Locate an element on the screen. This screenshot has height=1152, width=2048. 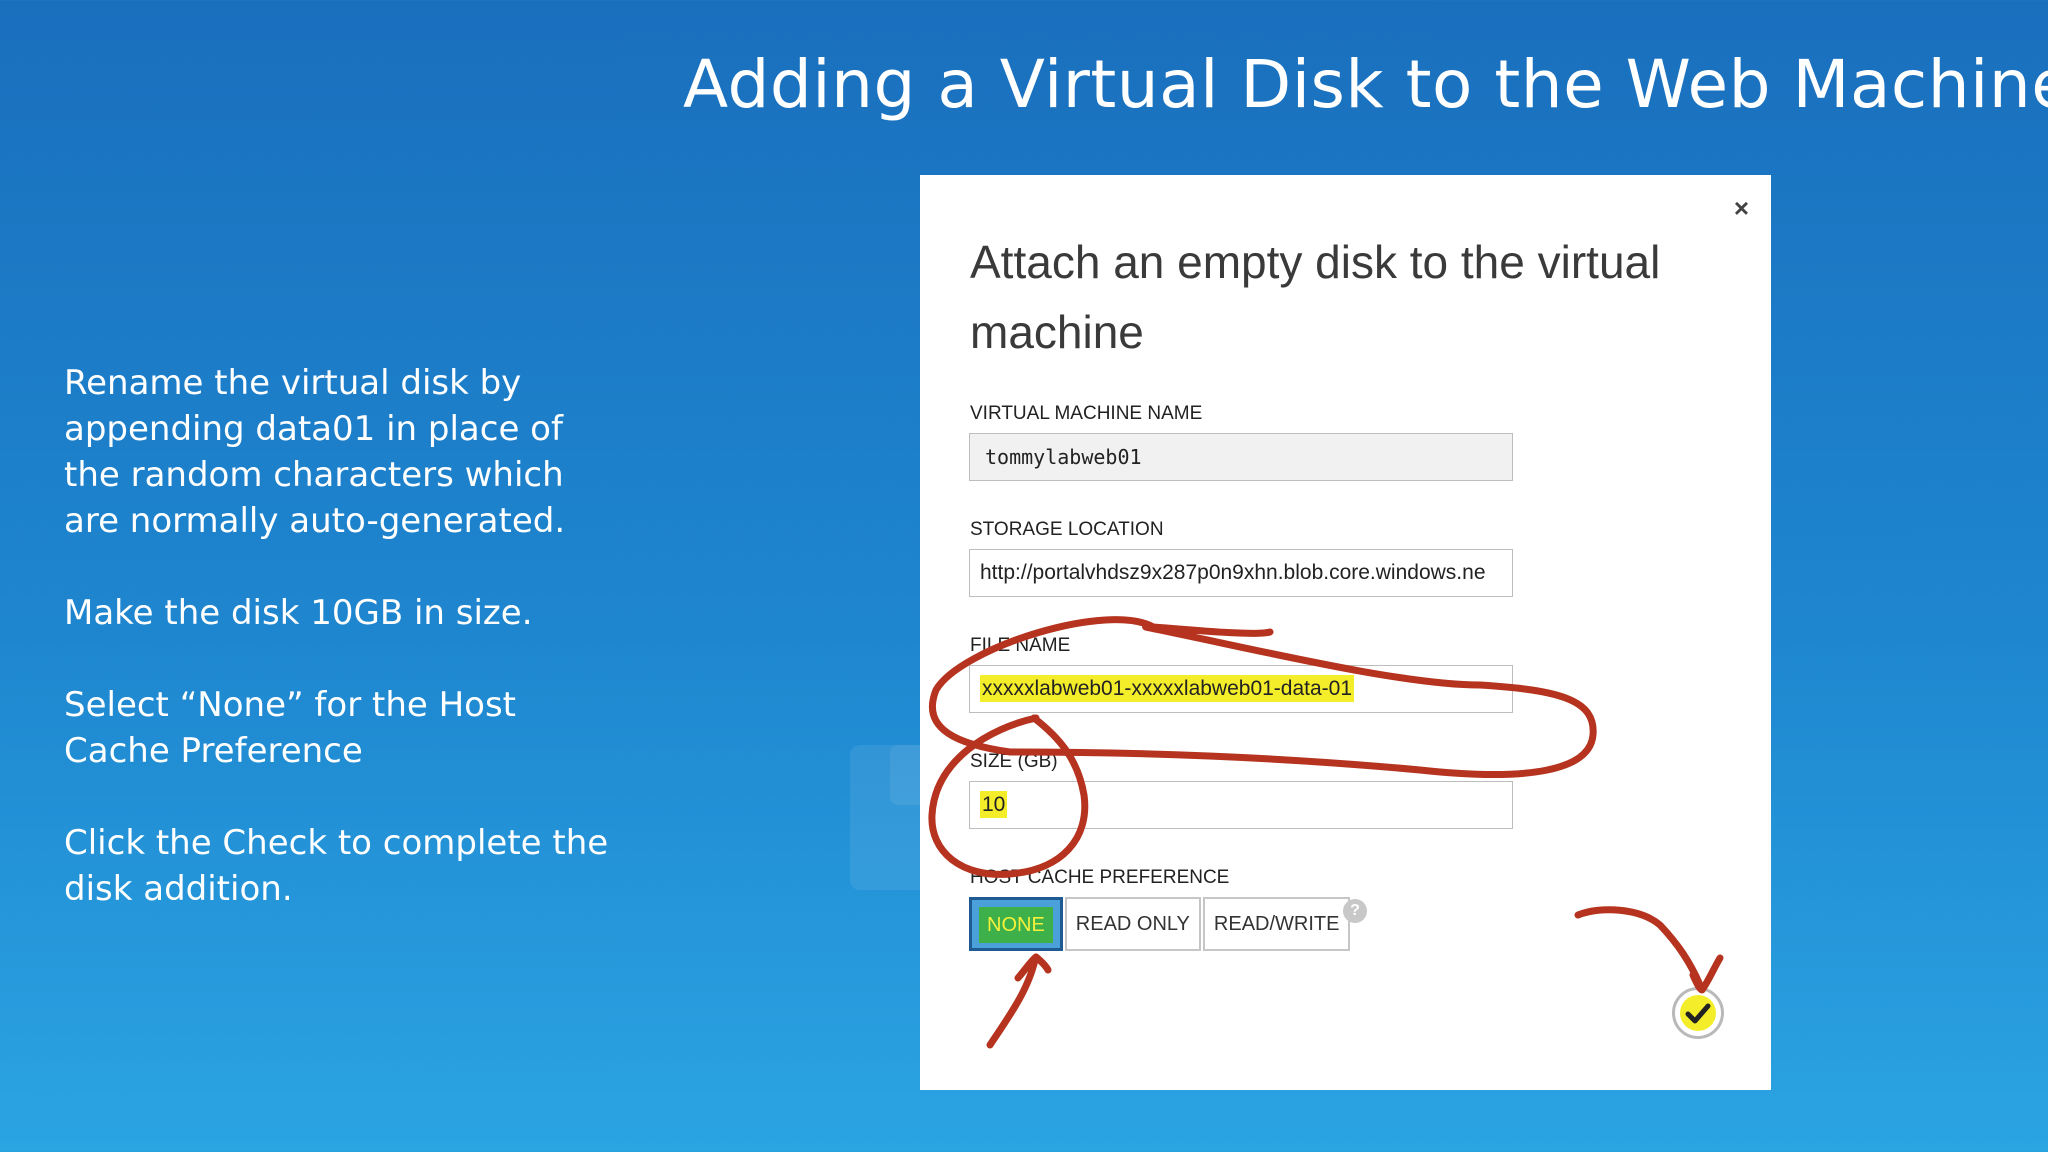
size-label: SIZE (GB) is located at coordinates (1014, 761).